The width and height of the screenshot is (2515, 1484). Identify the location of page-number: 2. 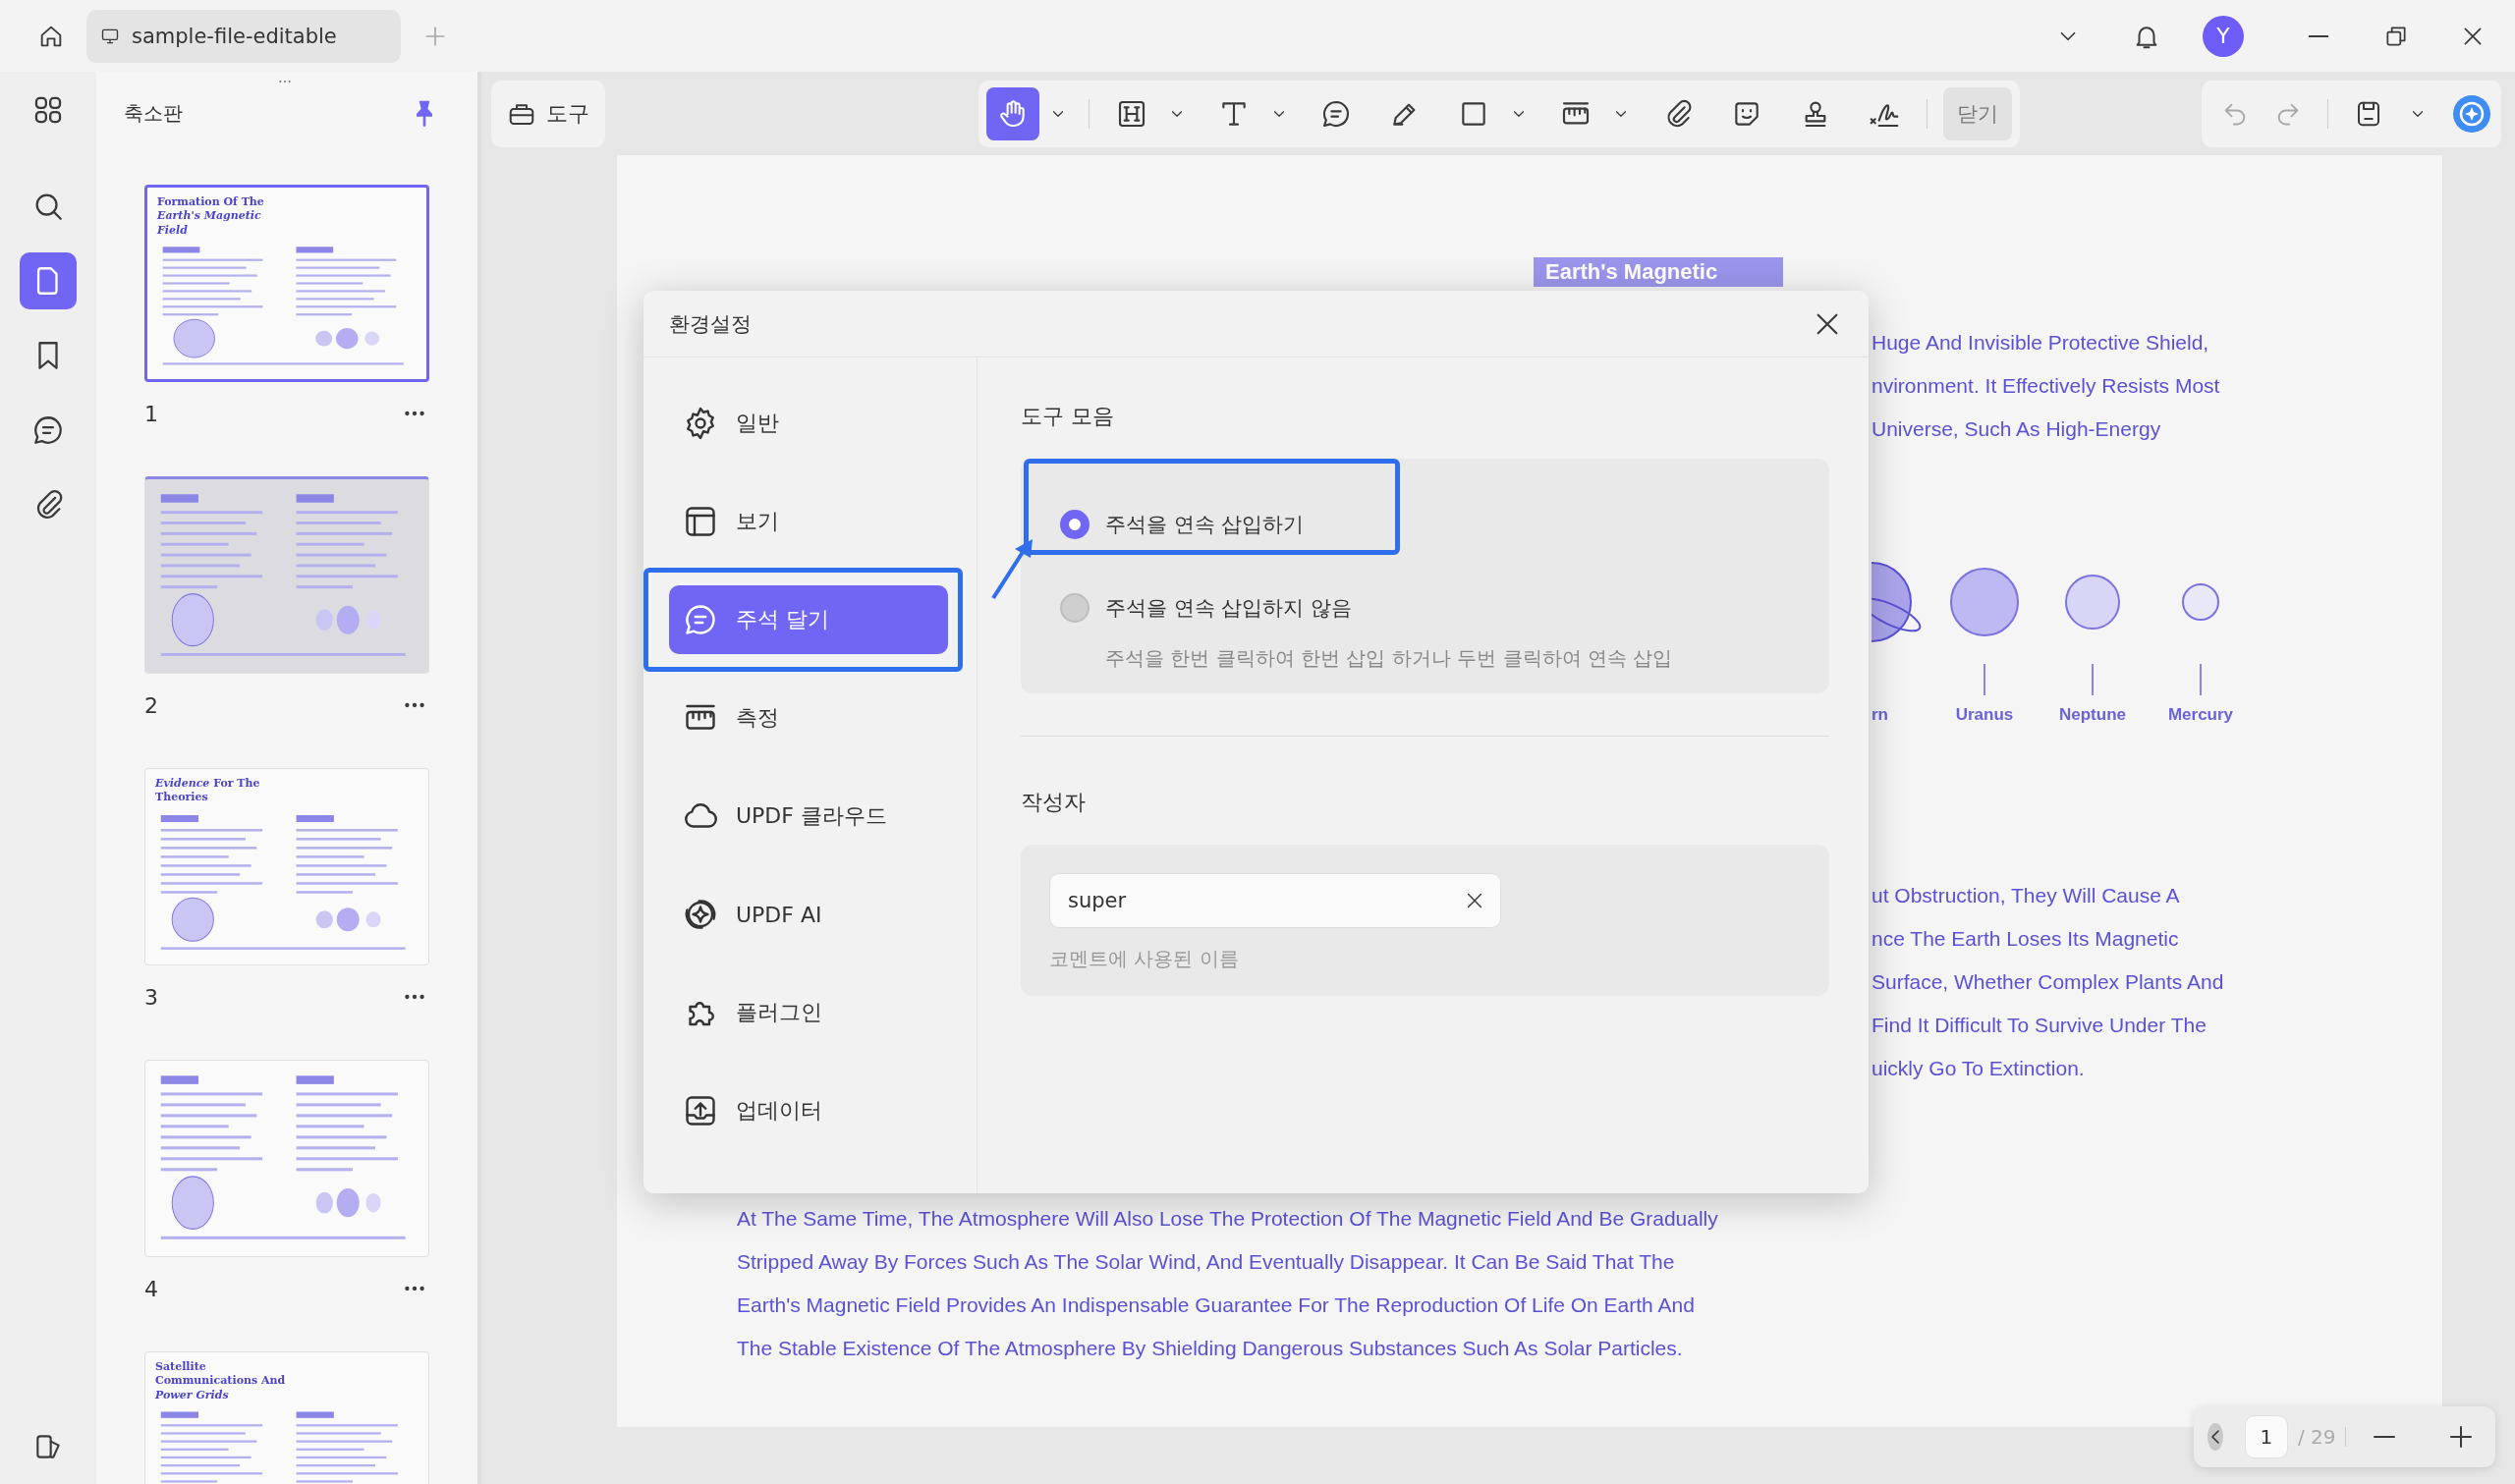
(151, 705).